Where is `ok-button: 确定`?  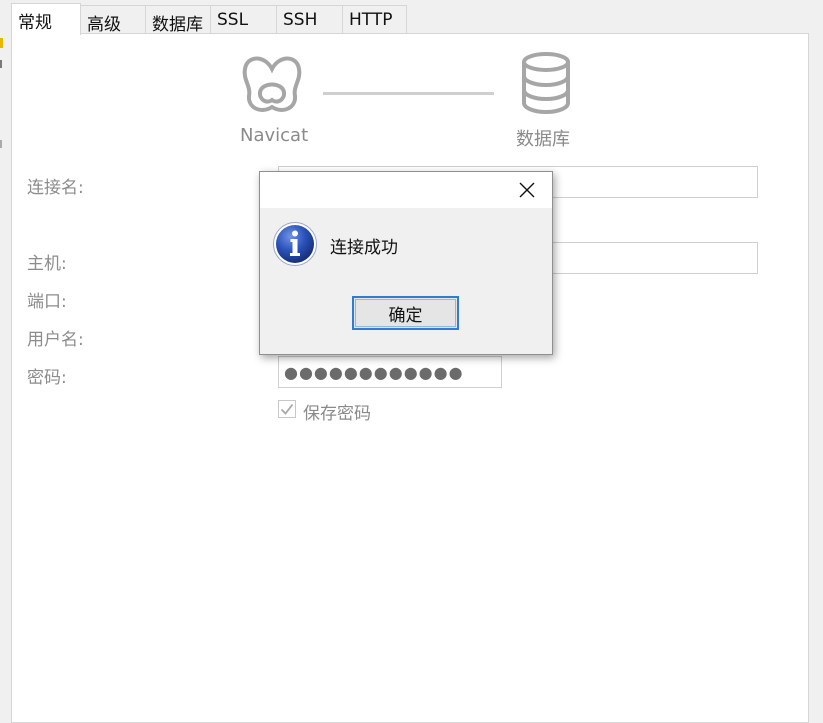 ok-button: 确定 is located at coordinates (405, 313).